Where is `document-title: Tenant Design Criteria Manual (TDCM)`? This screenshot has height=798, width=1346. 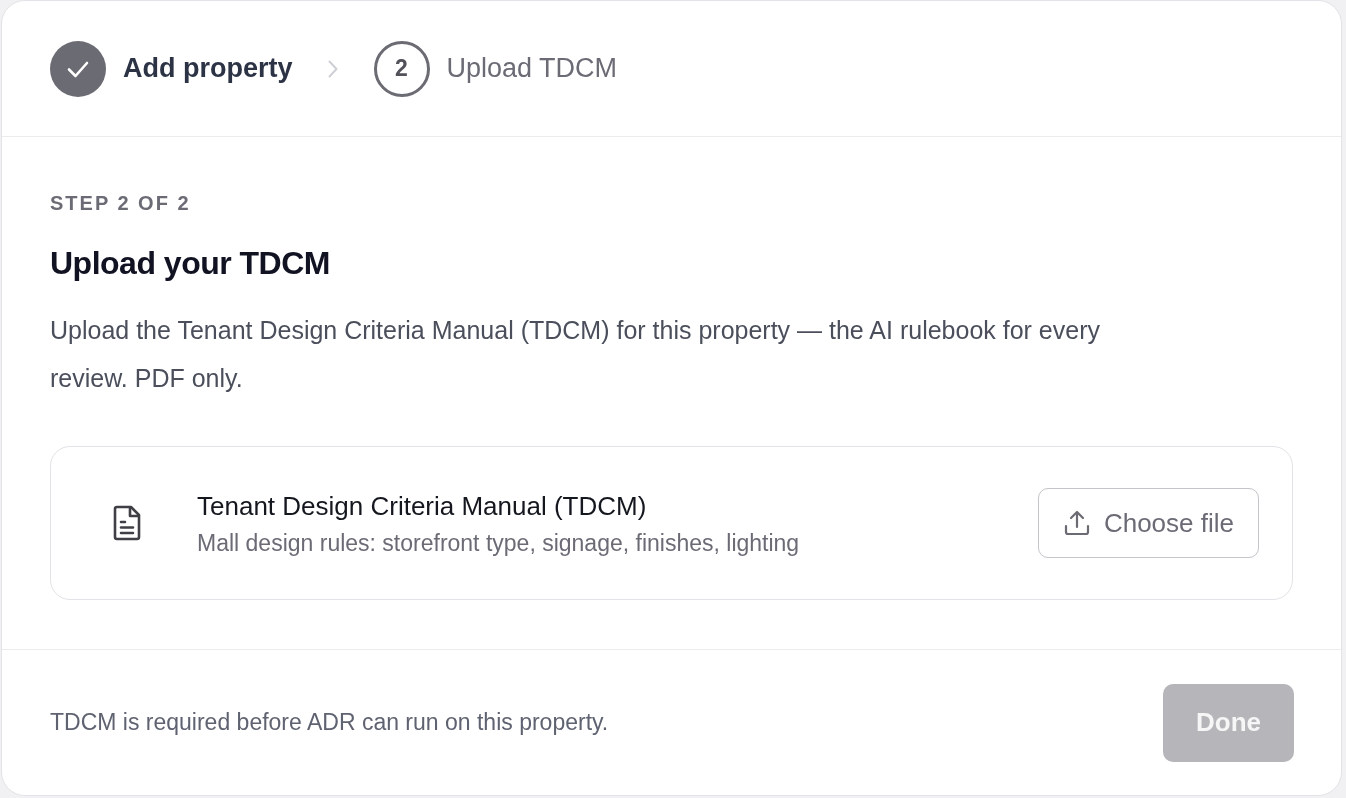
document-title: Tenant Design Criteria Manual (TDCM) is located at coordinates (422, 505).